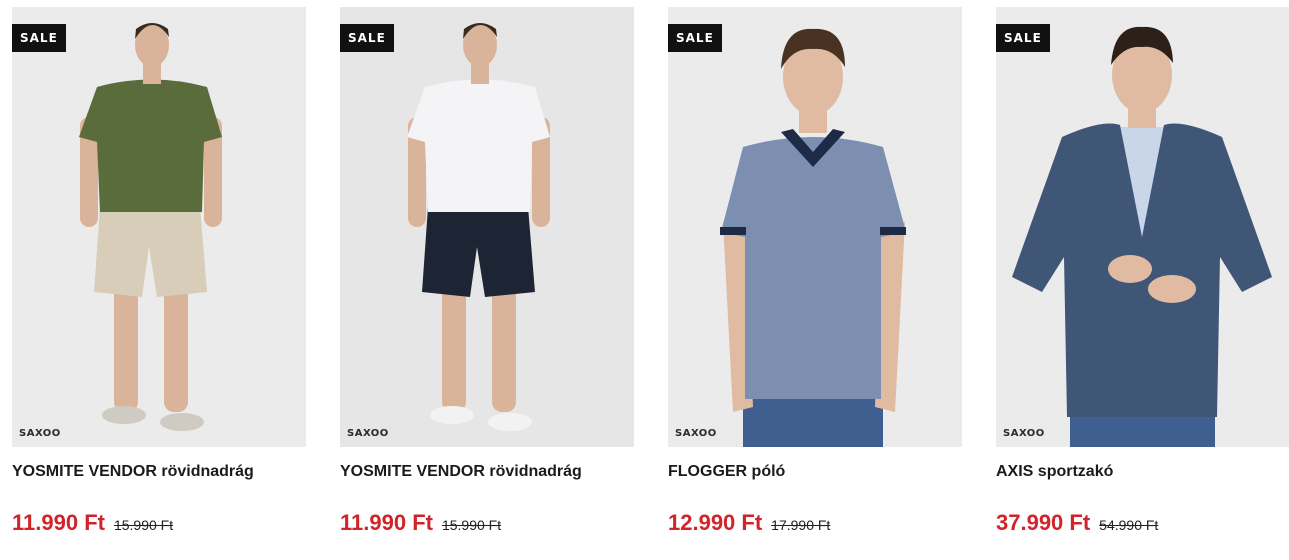  I want to click on product-title: FLOGGER póló, so click(815, 472).